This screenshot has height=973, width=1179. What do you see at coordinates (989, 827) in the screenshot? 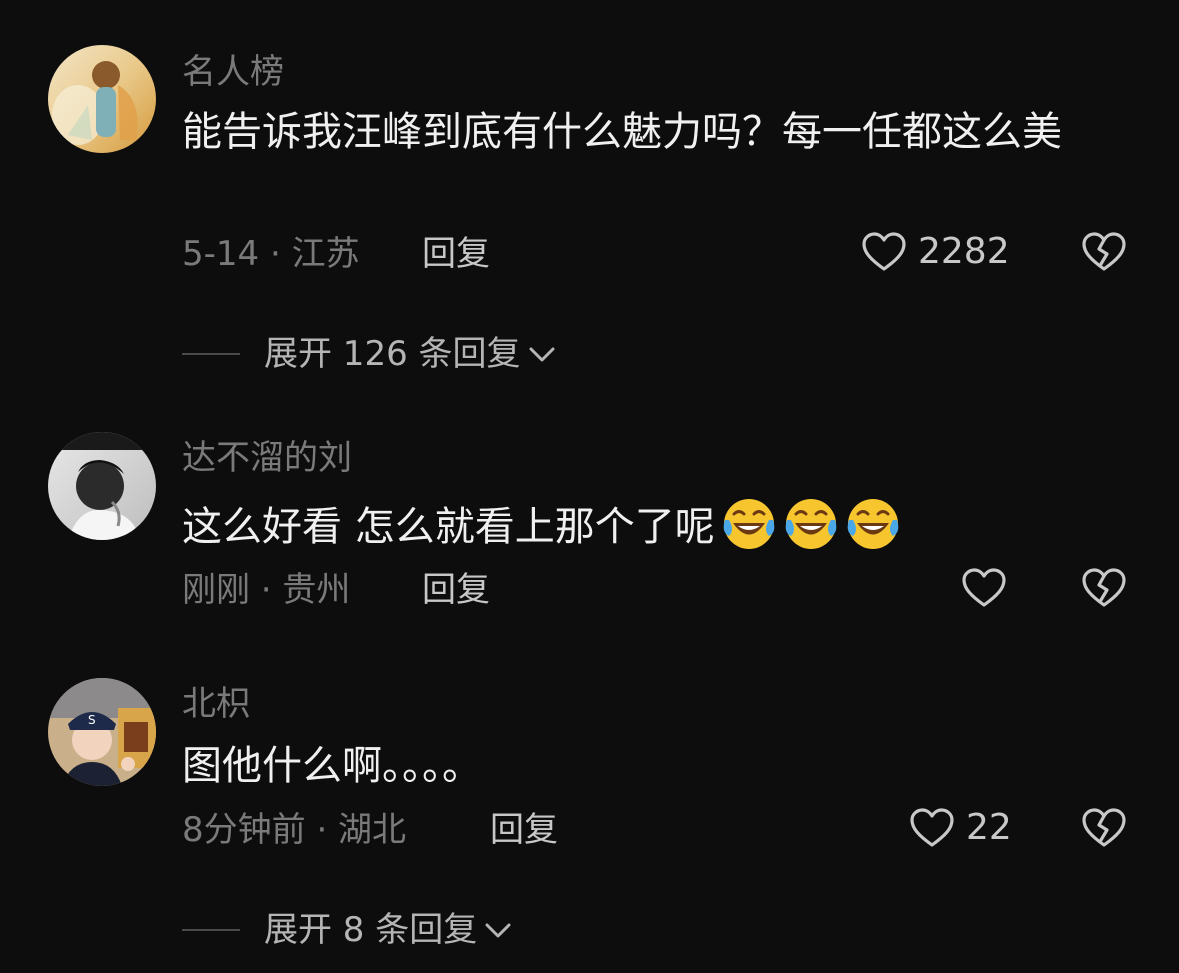
I see `like-count: 22` at bounding box center [989, 827].